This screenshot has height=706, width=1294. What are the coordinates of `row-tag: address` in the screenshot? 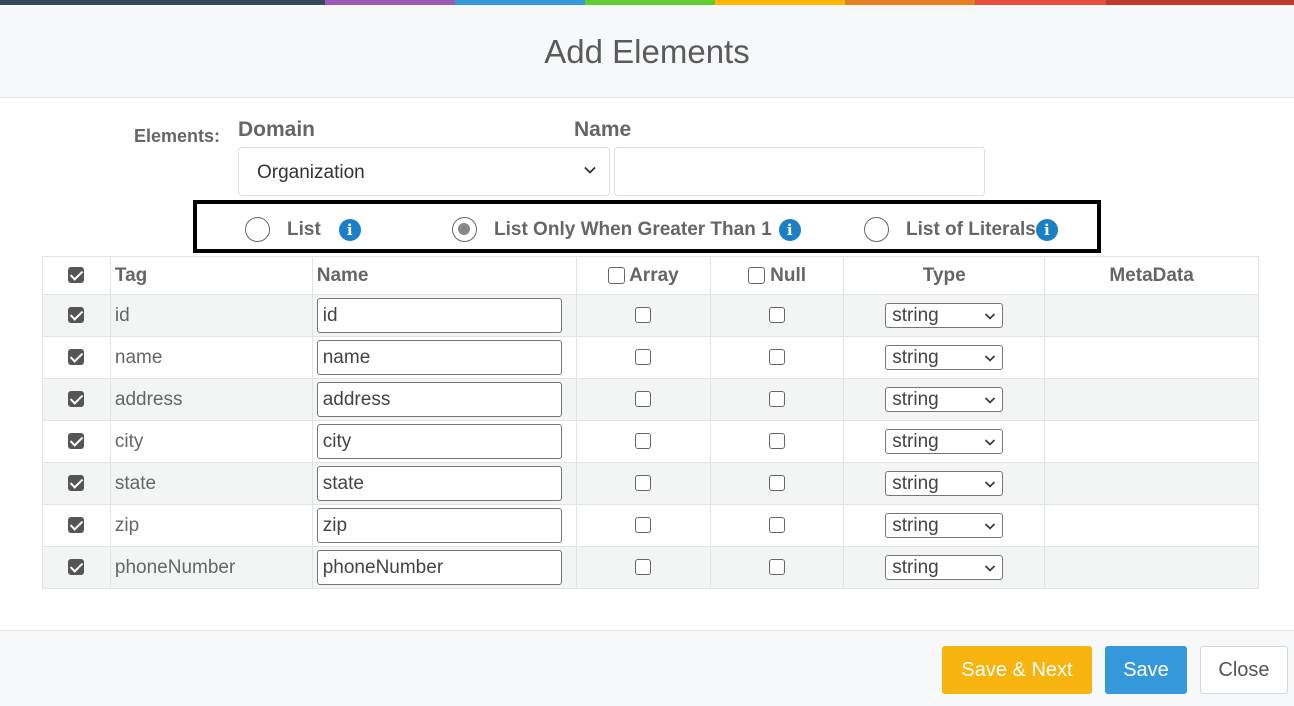 It's located at (211, 399).